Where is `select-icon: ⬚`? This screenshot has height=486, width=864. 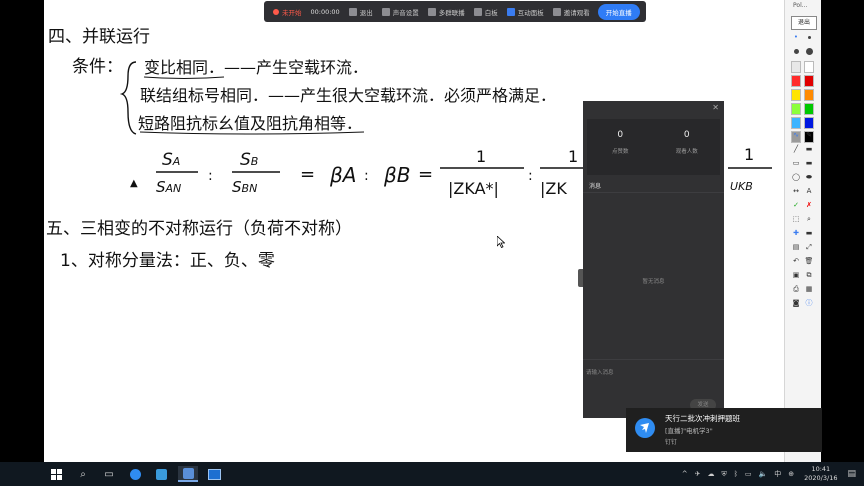
select-icon: ⬚ is located at coordinates (796, 219).